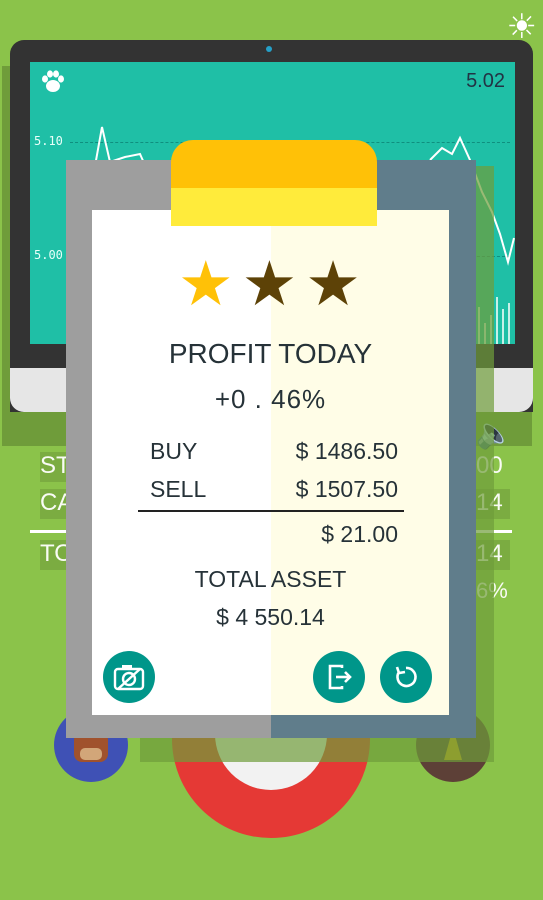 The height and width of the screenshot is (900, 543). I want to click on screenshot-button, so click(129, 677).